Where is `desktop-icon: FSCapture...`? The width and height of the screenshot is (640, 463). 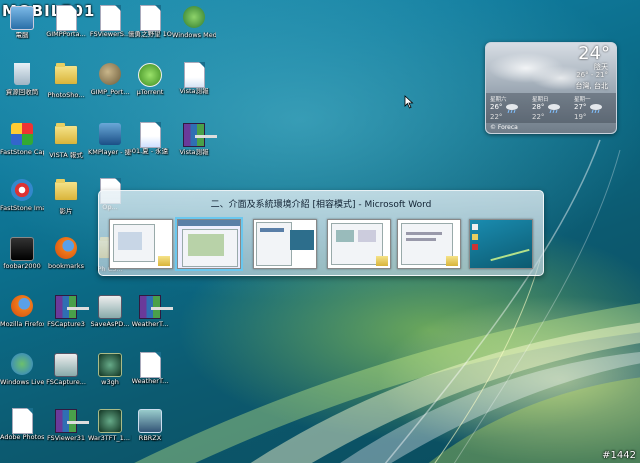 desktop-icon: FSCapture... is located at coordinates (66, 369).